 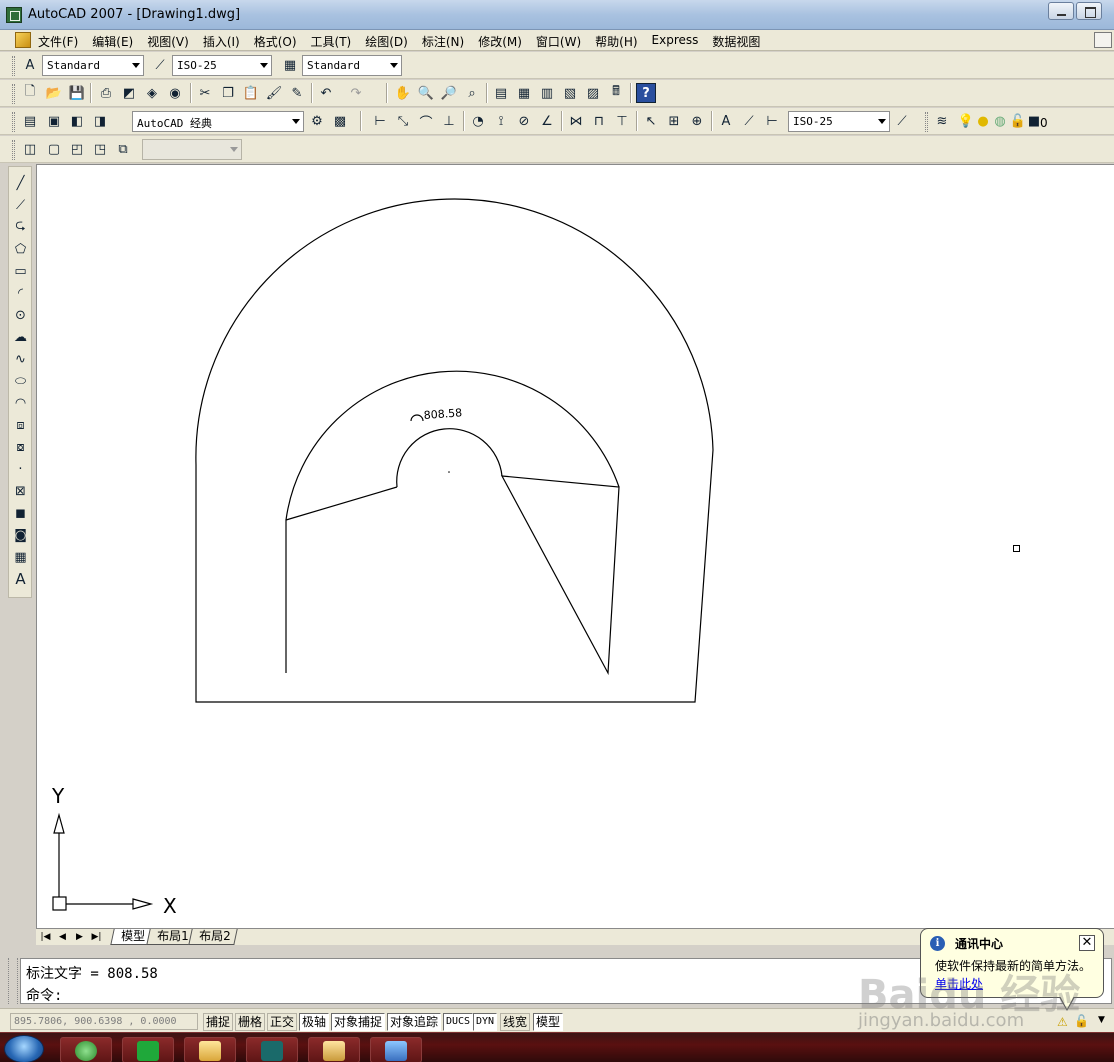 I want to click on ducs-toggle: DUCS, so click(x=458, y=1022).